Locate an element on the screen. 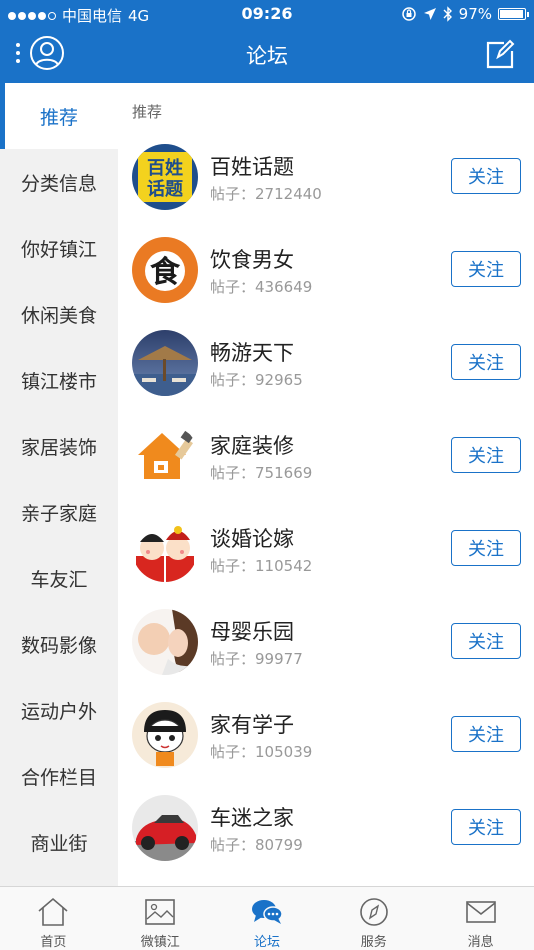 Image resolution: width=534 pixels, height=950 pixels. forum-post-count: 帖子：436649 is located at coordinates (261, 286).